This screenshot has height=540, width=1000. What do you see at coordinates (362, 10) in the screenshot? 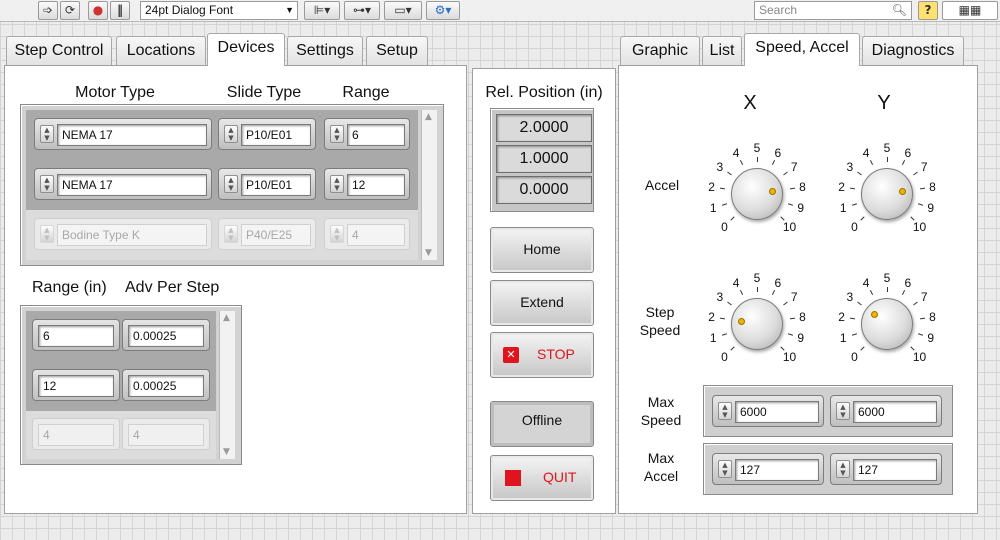
I see `distribute-icon: ⊶▾` at bounding box center [362, 10].